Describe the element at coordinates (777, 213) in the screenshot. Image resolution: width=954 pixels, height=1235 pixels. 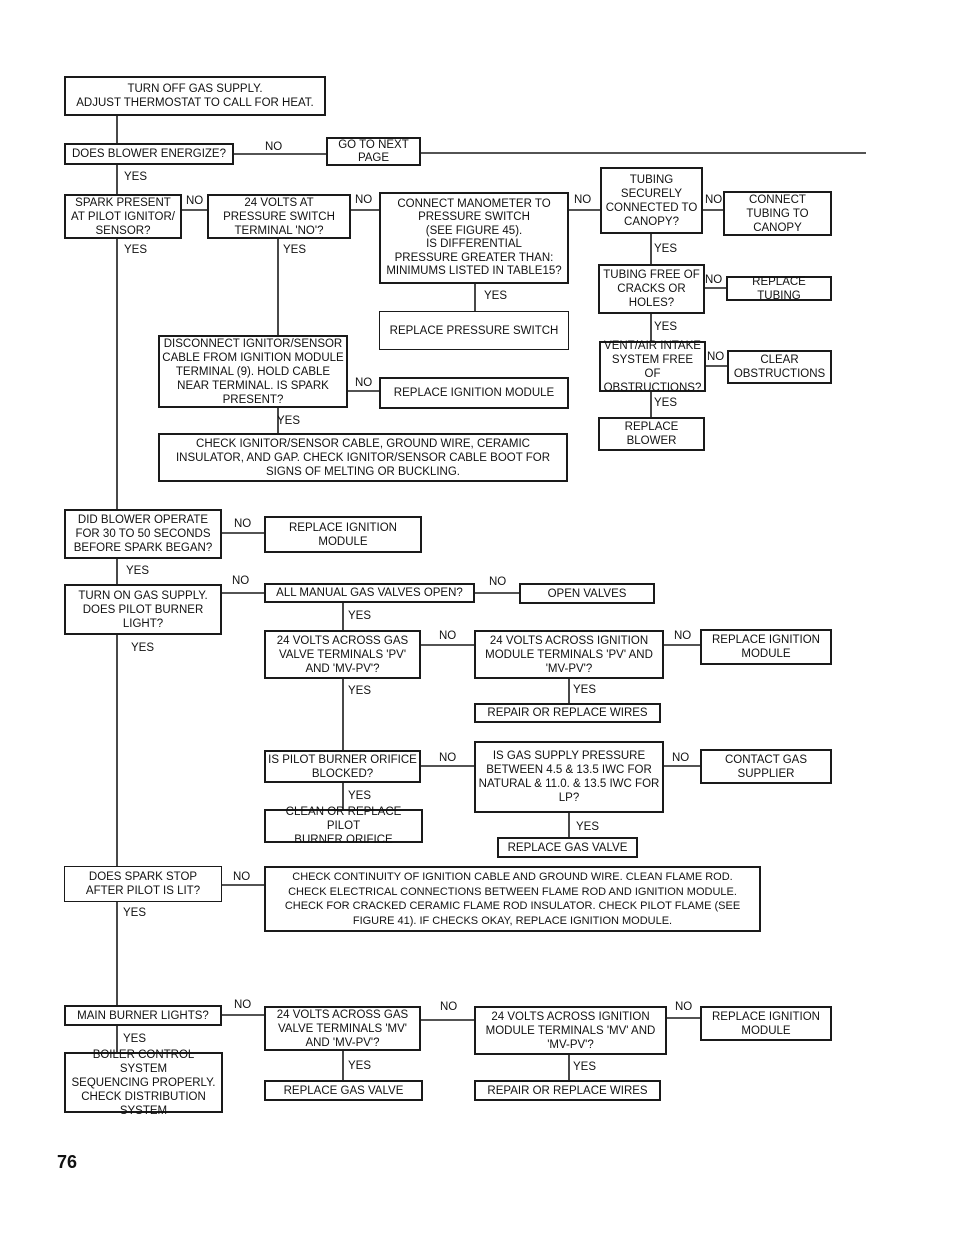
I see `node-connect-tubing: CONNECT TUBING TO CANOPY` at that location.